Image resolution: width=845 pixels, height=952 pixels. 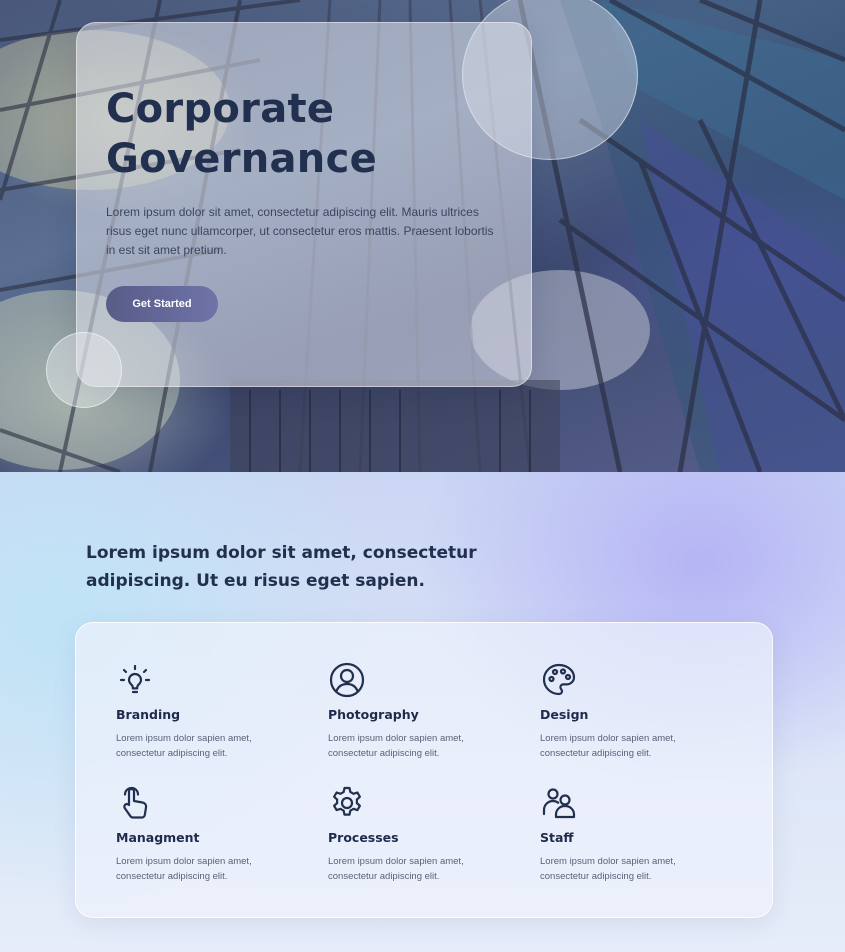 What do you see at coordinates (135, 680) in the screenshot?
I see `lightbulb-icon` at bounding box center [135, 680].